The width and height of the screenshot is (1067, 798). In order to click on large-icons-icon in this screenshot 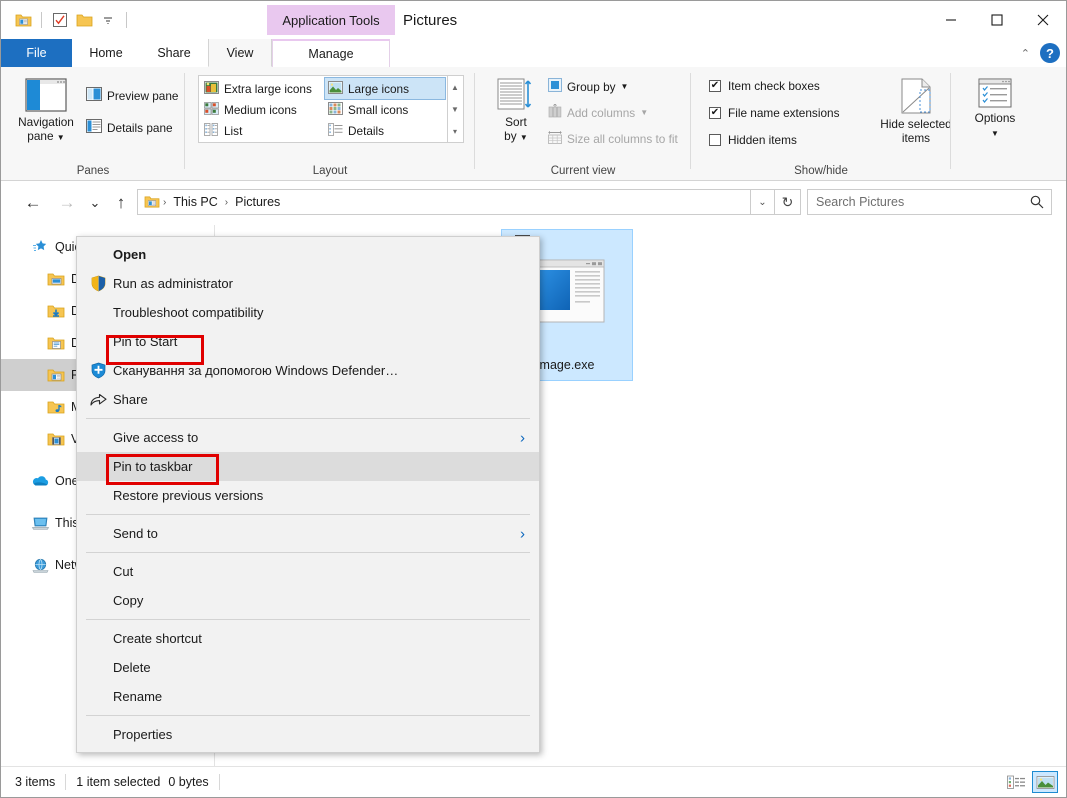, I will do `click(335, 88)`.